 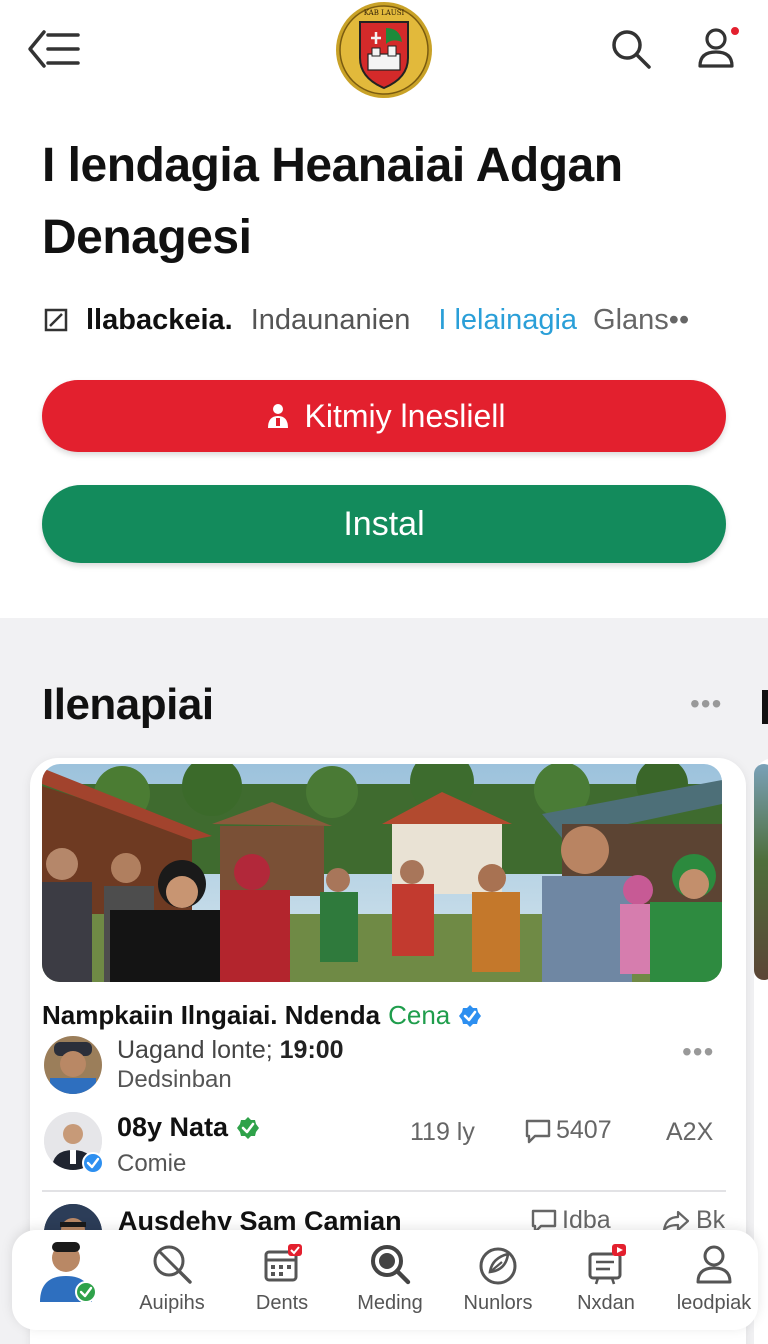 I want to click on nav-user-avatar, so click(x=66, y=1271).